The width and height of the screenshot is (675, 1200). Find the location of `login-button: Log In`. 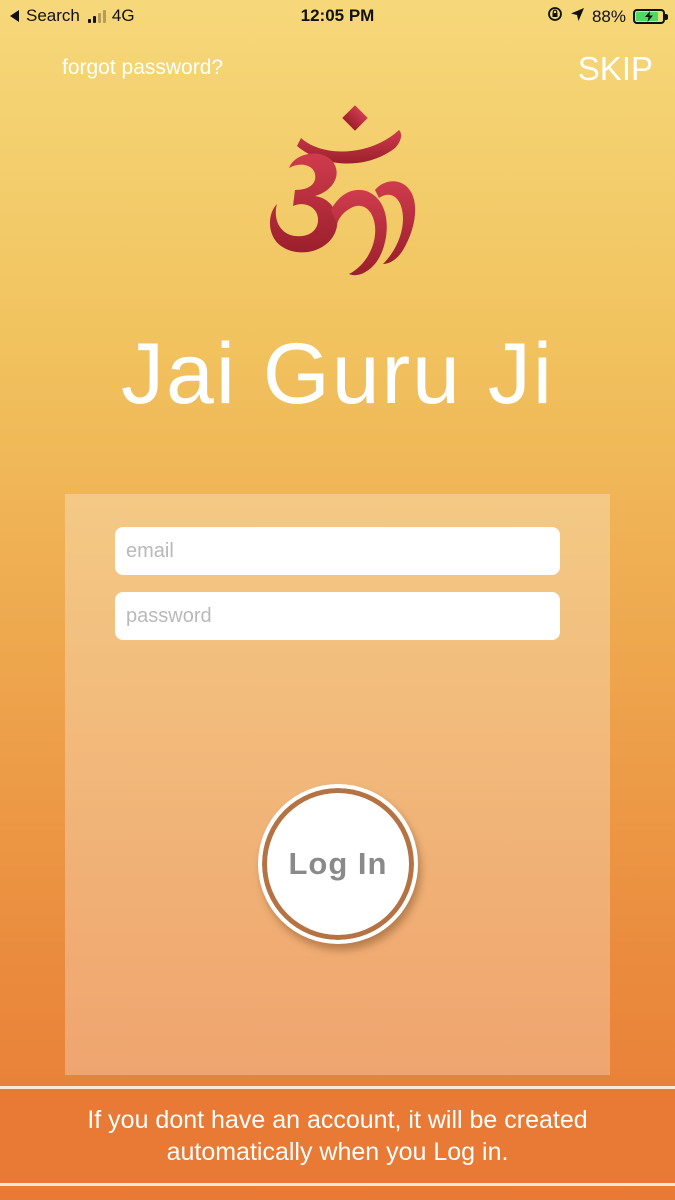

login-button: Log In is located at coordinates (338, 864).